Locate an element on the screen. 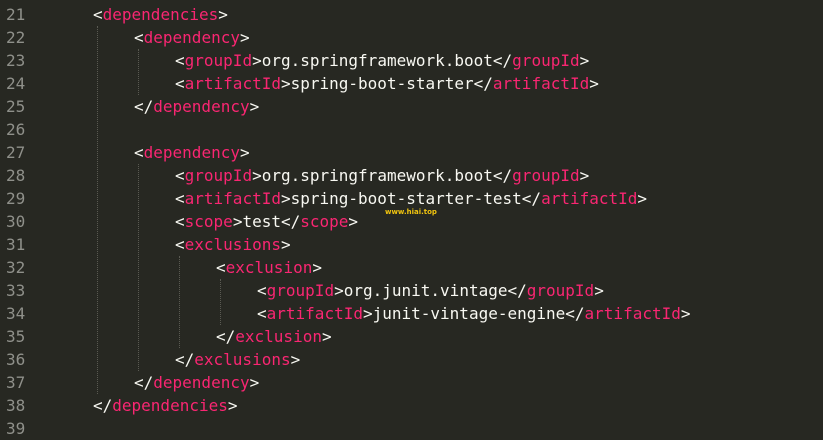 Image resolution: width=823 pixels, height=440 pixels. line-number: 21 is located at coordinates (16, 14).